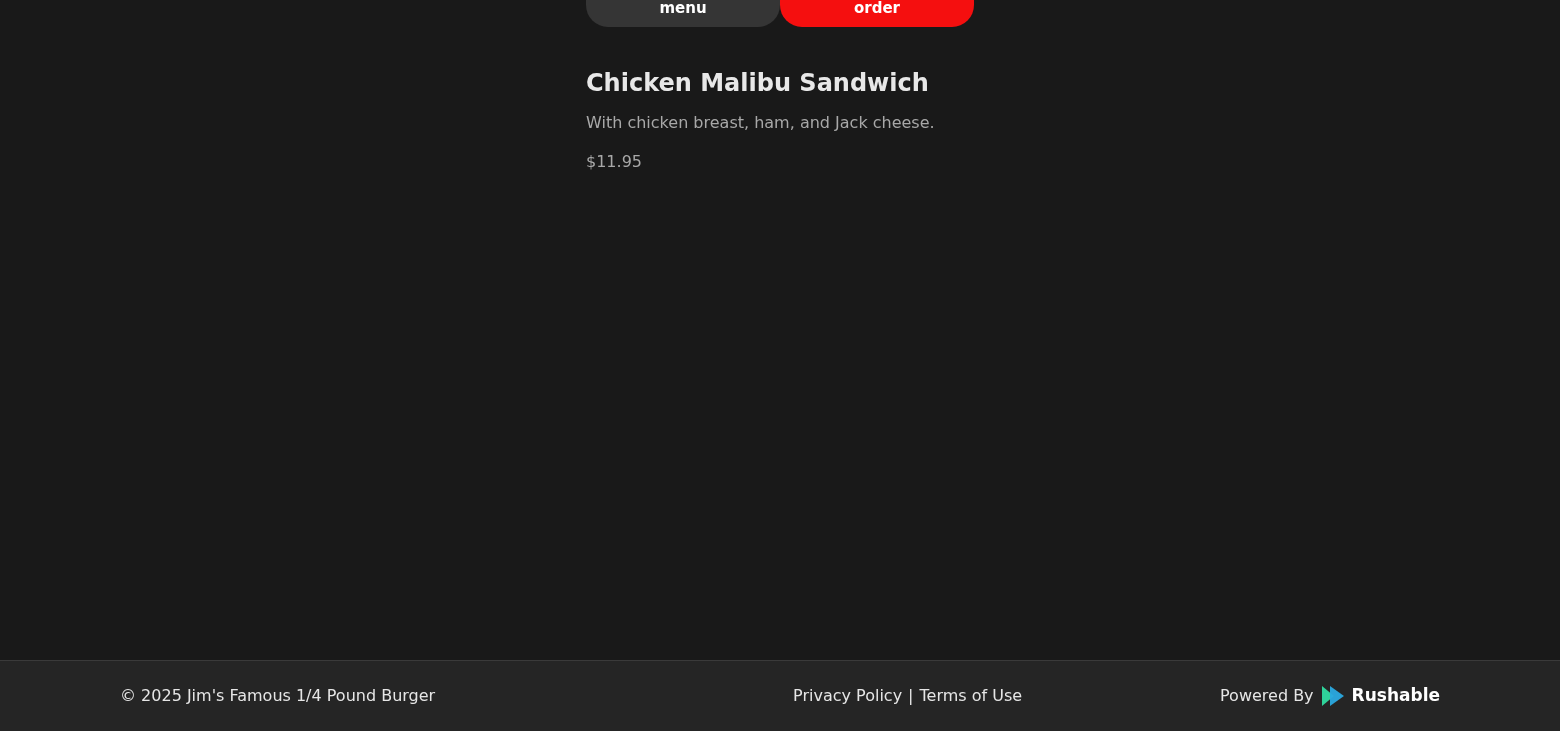  Describe the element at coordinates (614, 162) in the screenshot. I see `item-price: $11.95` at that location.